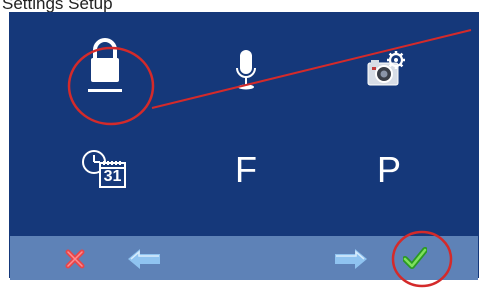 Image resolution: width=485 pixels, height=293 pixels. What do you see at coordinates (415, 258) in the screenshot?
I see `checkmark-icon` at bounding box center [415, 258].